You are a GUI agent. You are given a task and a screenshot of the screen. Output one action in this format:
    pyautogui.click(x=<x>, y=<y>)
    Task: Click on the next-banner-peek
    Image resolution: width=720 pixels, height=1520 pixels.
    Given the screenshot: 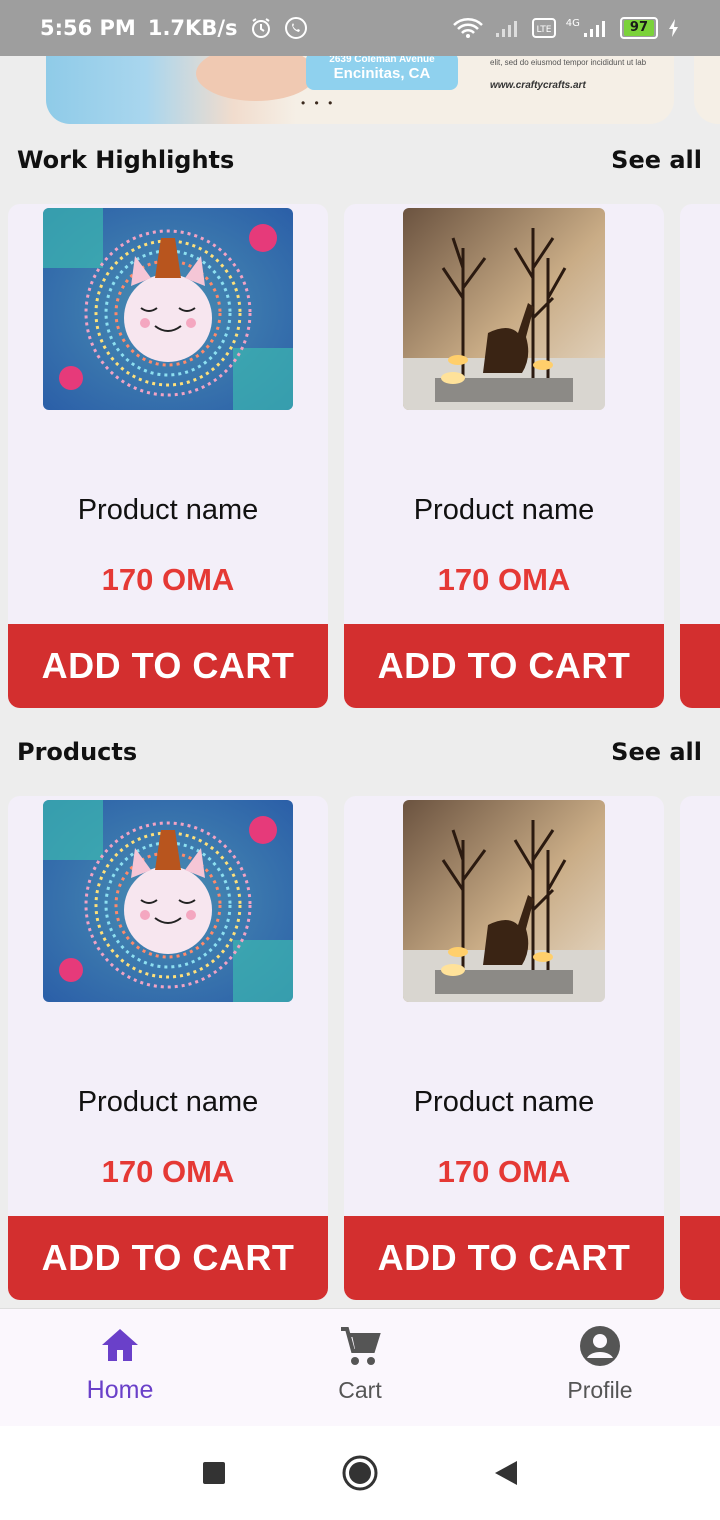 What is the action you would take?
    pyautogui.click(x=707, y=90)
    